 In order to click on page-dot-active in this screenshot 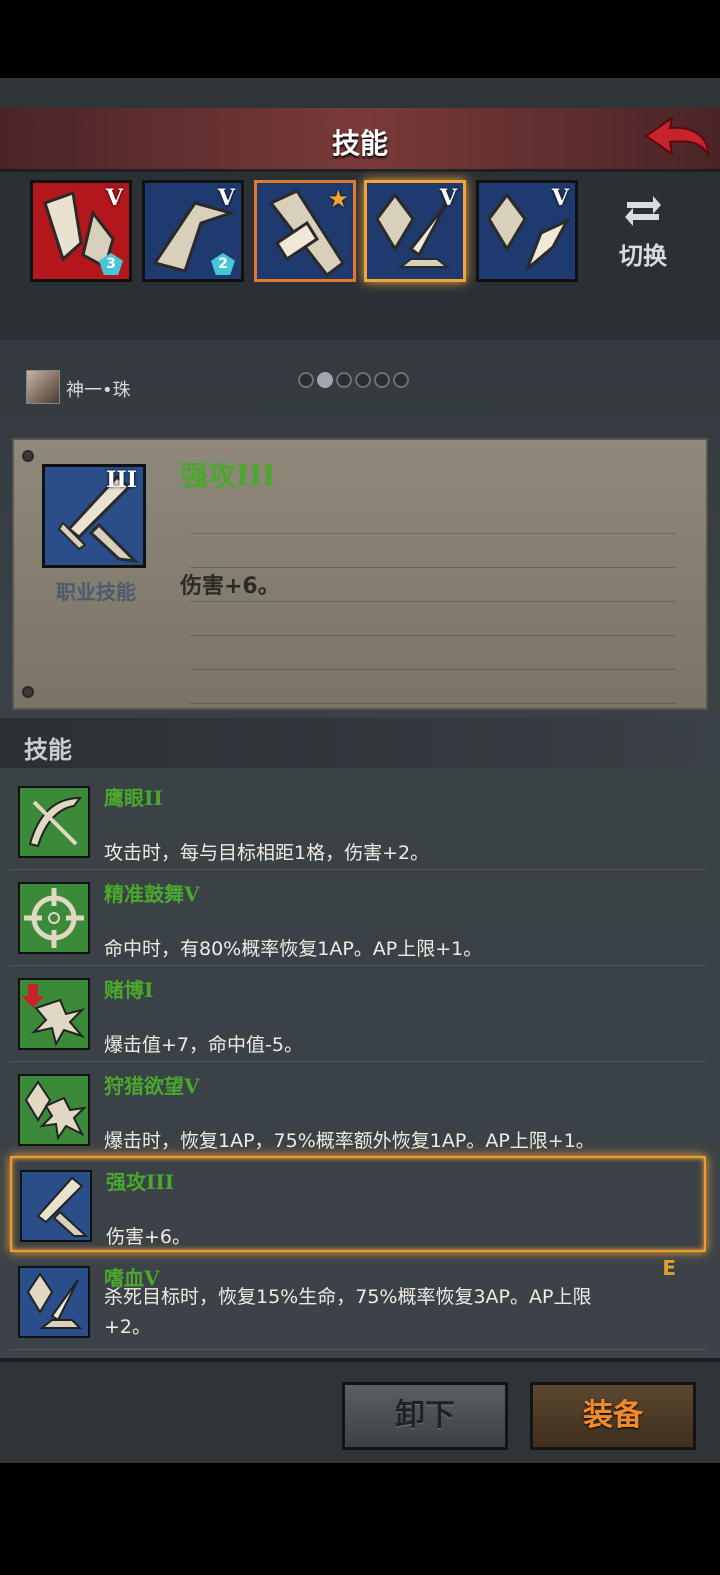, I will do `click(325, 380)`.